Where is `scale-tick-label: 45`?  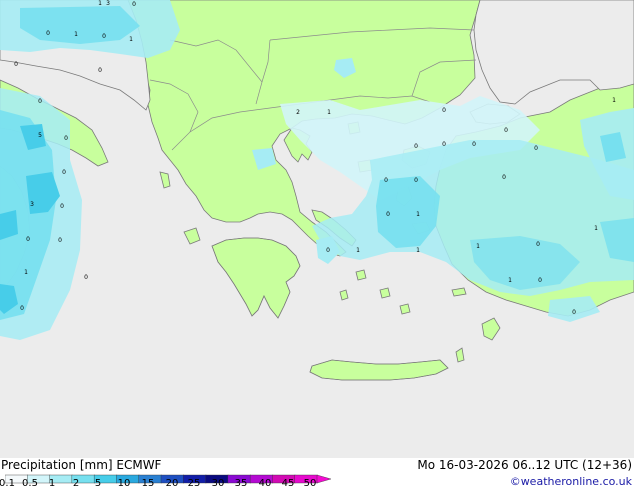
scale-tick-label: 45 is located at coordinates (288, 483).